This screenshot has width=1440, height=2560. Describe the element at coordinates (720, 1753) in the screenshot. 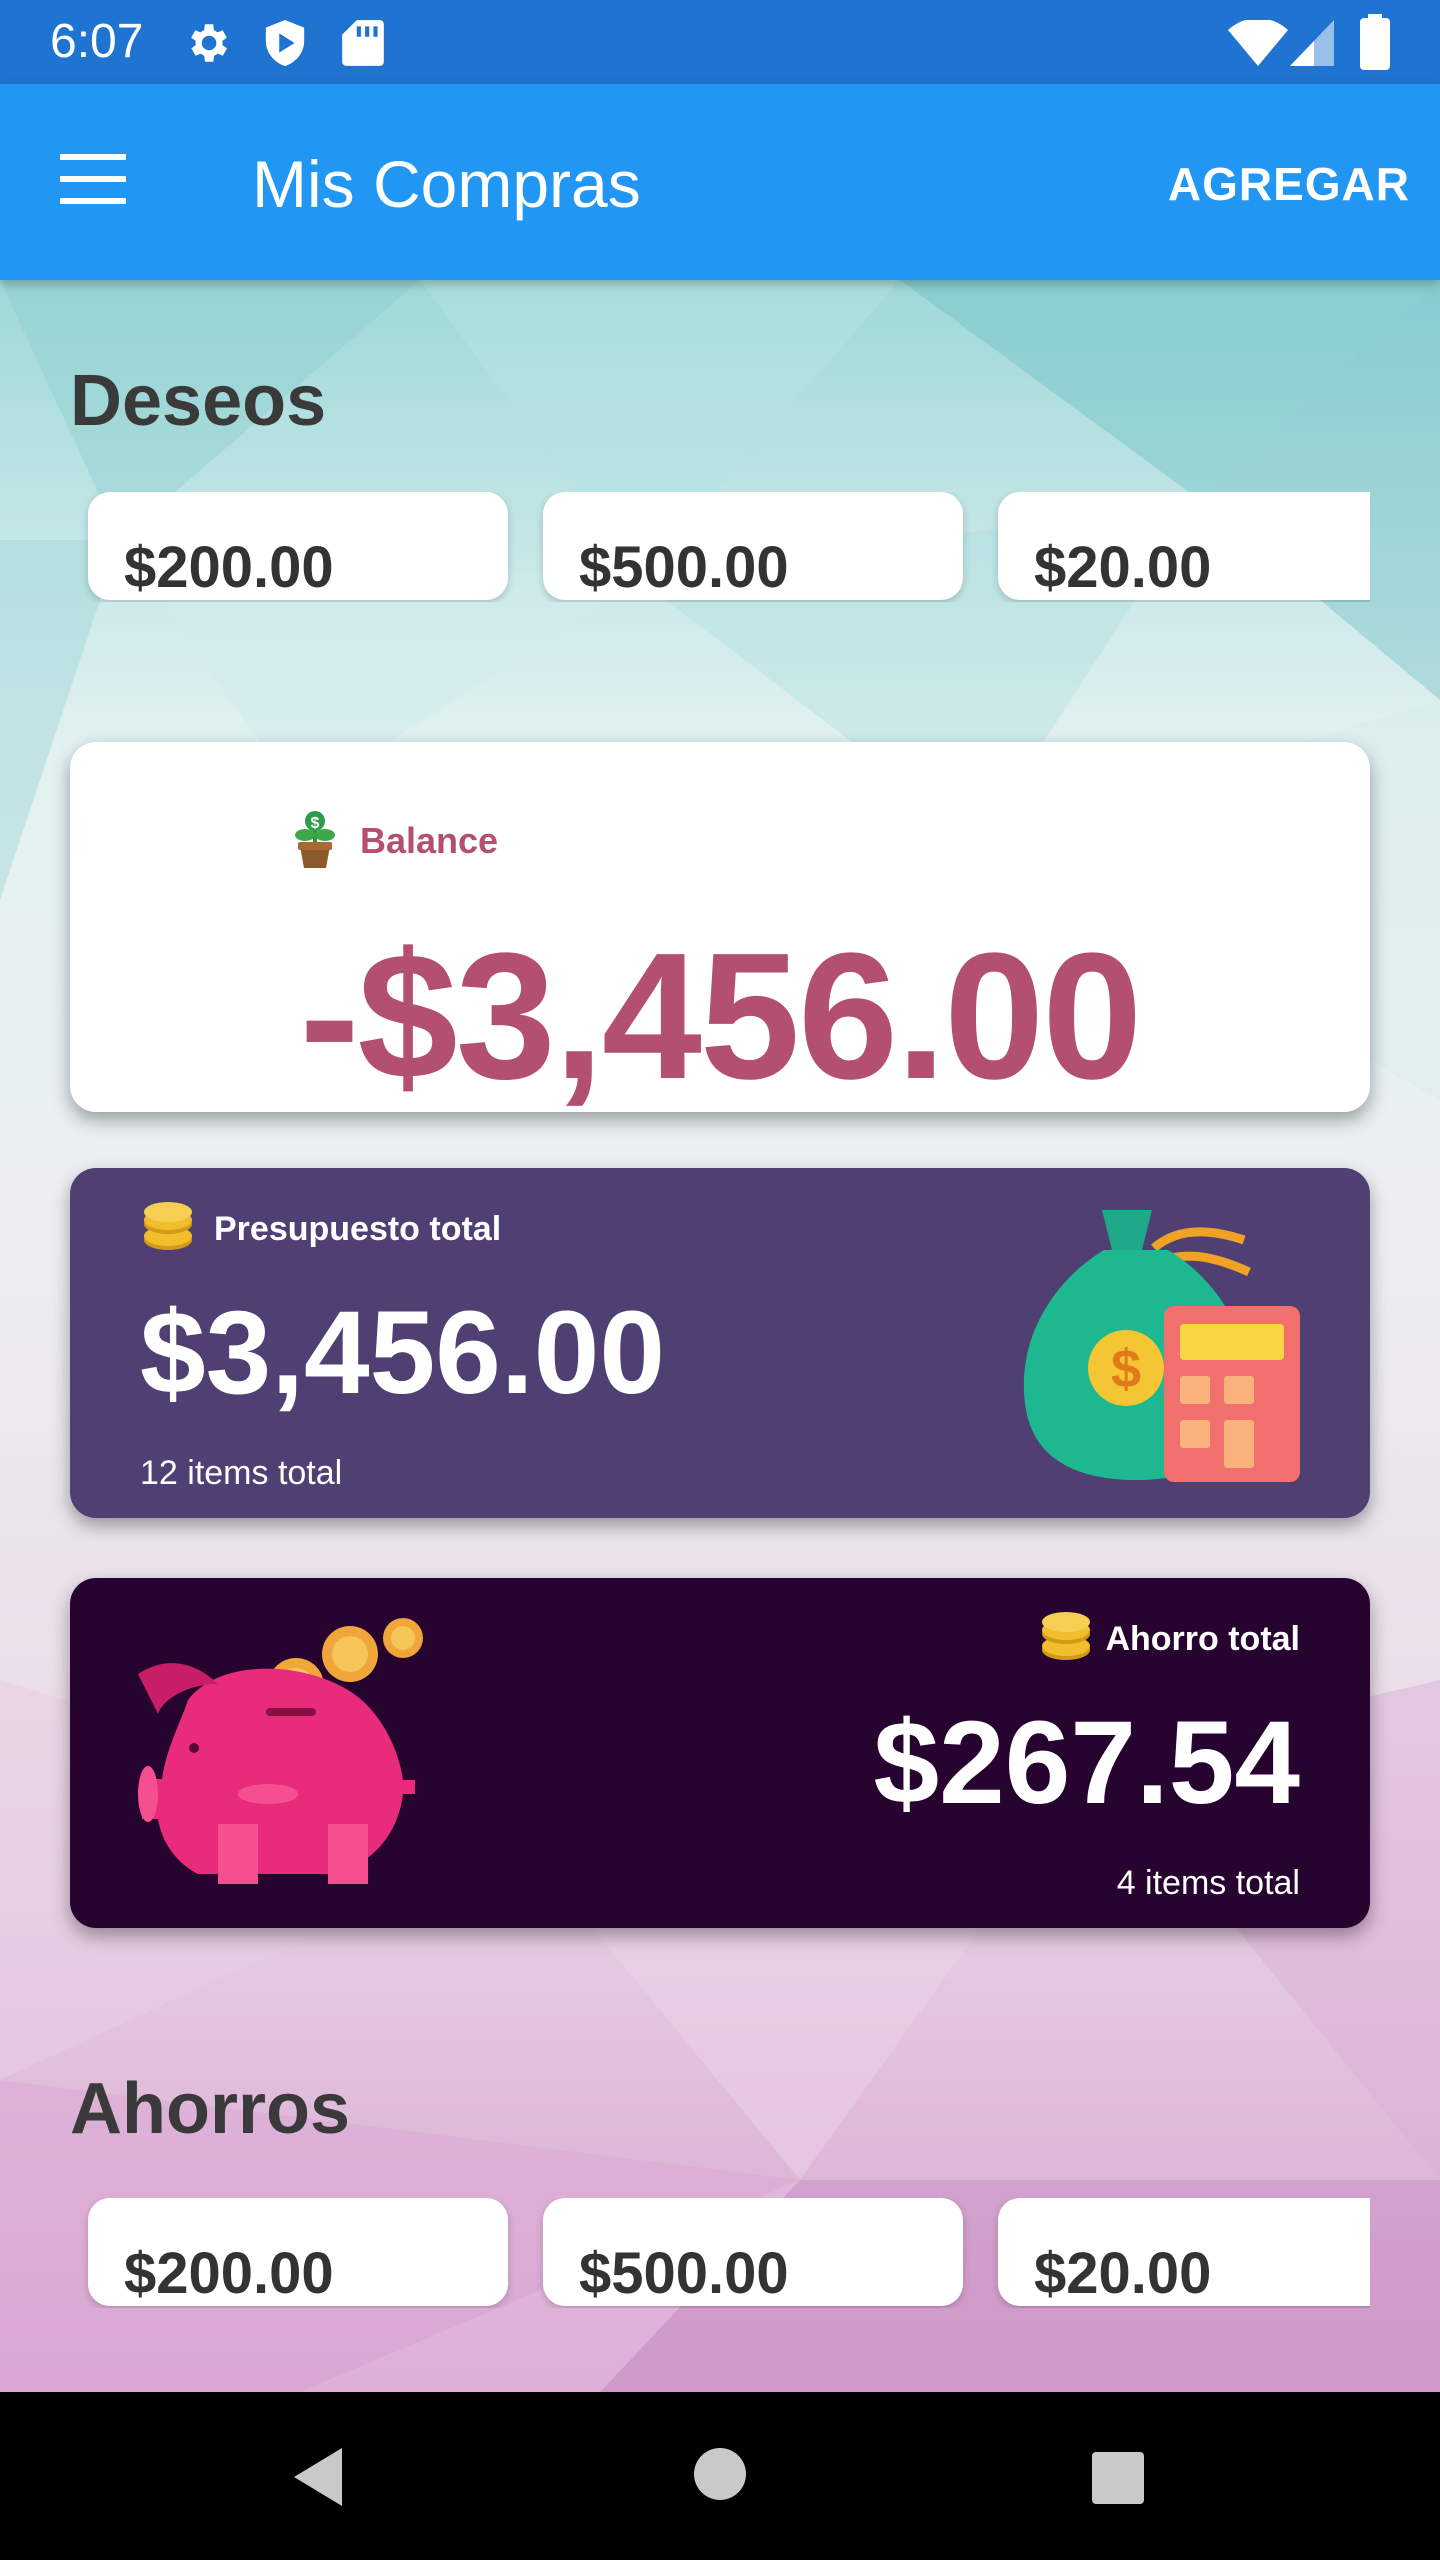

I see `savings-card: Ahorro total $267.54 4 items total` at that location.